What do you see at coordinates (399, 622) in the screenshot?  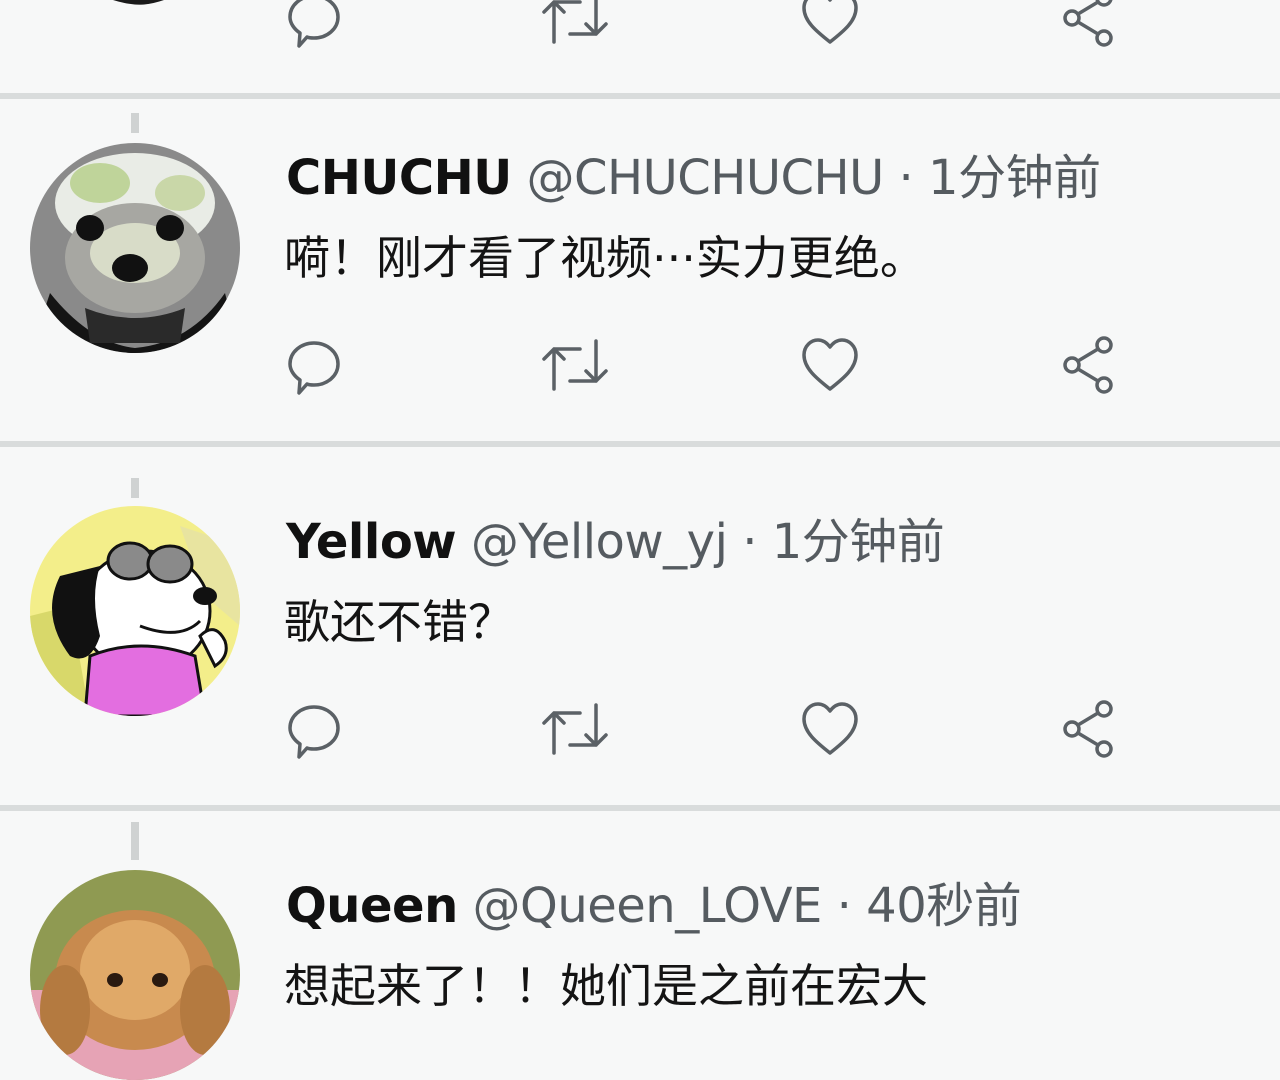 I see `tweet-text: 歌还不错？` at bounding box center [399, 622].